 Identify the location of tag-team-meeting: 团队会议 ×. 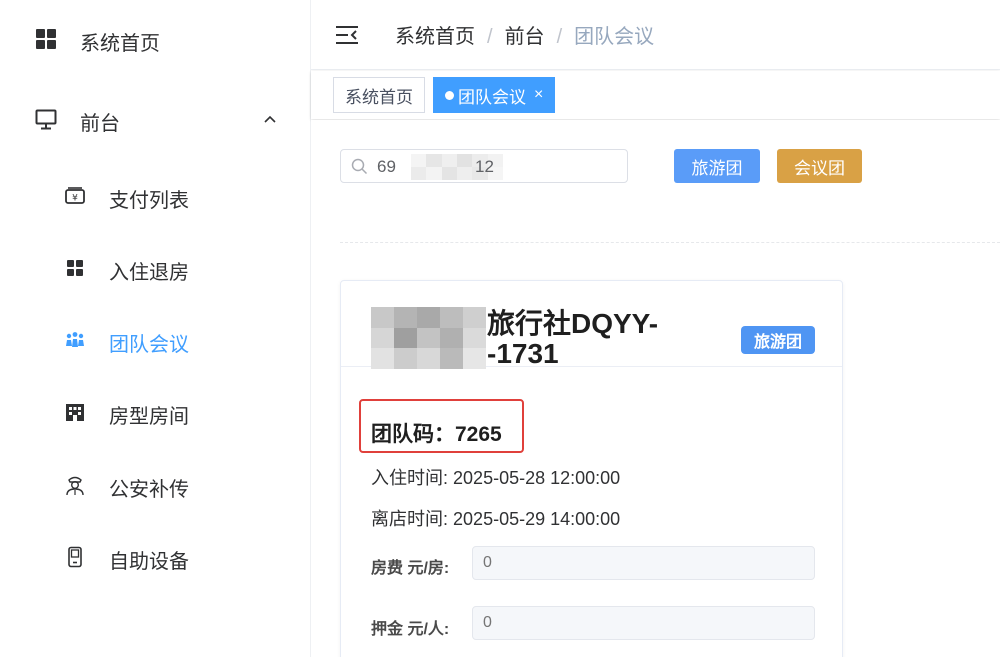
(494, 95).